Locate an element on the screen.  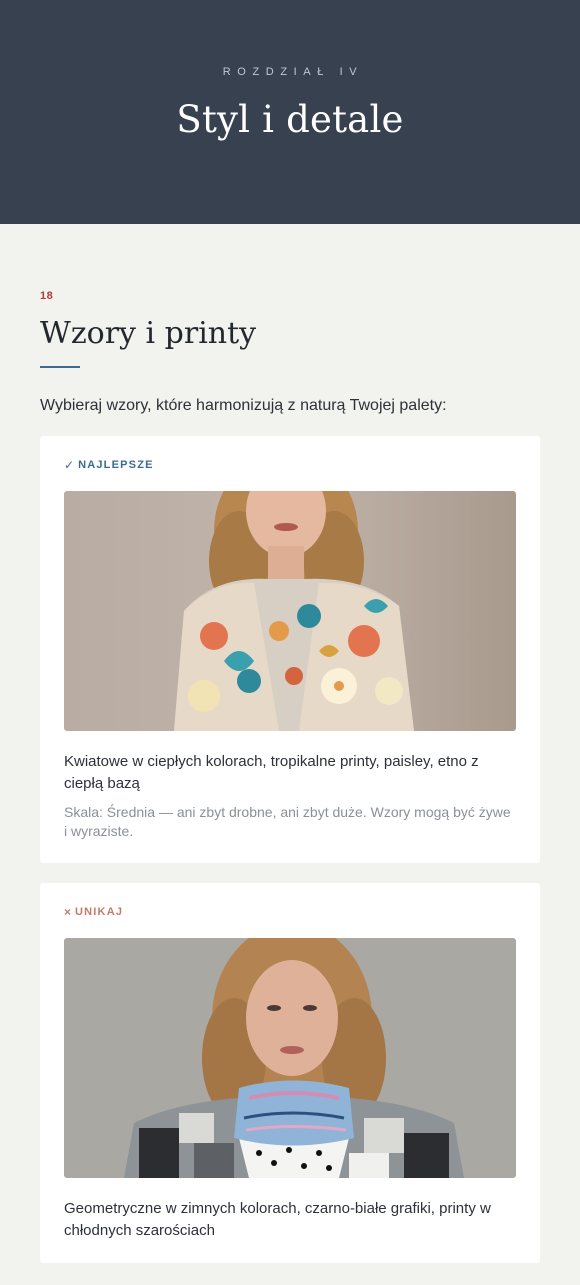
section-number: 18 is located at coordinates (47, 296).